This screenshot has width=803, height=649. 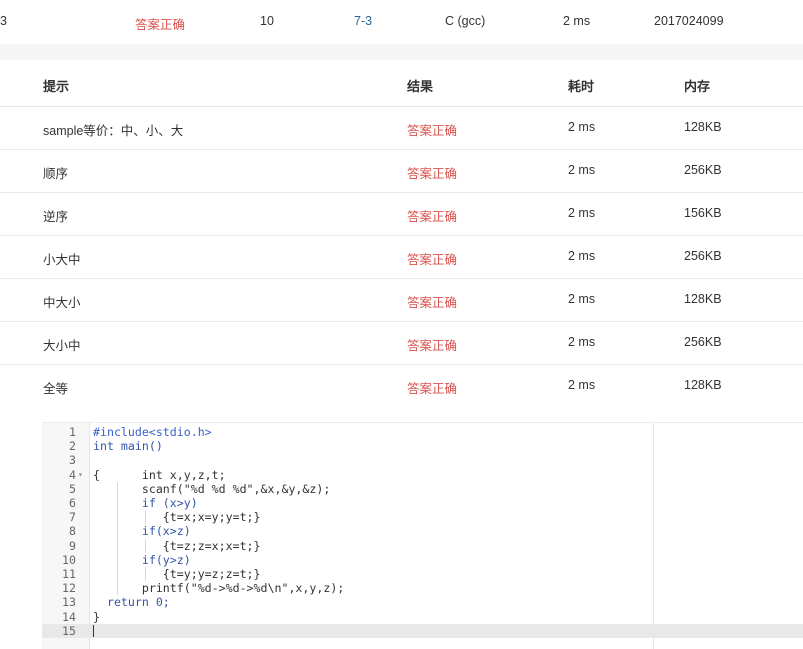 What do you see at coordinates (465, 21) in the screenshot?
I see `submission-compiler: C (gcc)` at bounding box center [465, 21].